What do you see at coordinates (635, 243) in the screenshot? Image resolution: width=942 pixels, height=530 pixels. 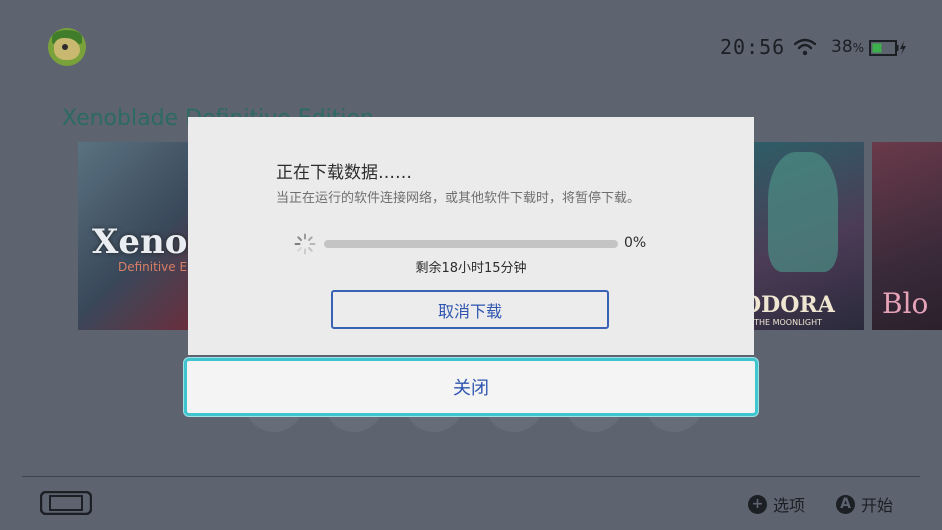 I see `progress-percent: 0%` at bounding box center [635, 243].